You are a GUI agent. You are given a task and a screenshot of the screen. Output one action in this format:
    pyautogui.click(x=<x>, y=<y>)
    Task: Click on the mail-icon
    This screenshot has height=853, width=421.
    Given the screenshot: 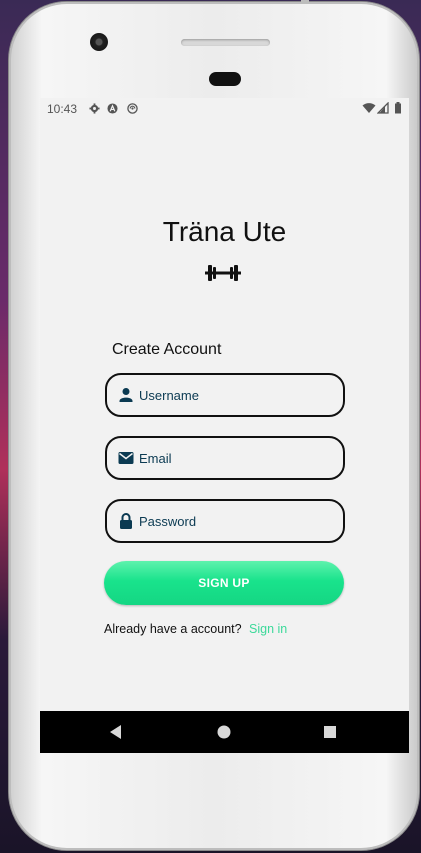 What is the action you would take?
    pyautogui.click(x=126, y=458)
    